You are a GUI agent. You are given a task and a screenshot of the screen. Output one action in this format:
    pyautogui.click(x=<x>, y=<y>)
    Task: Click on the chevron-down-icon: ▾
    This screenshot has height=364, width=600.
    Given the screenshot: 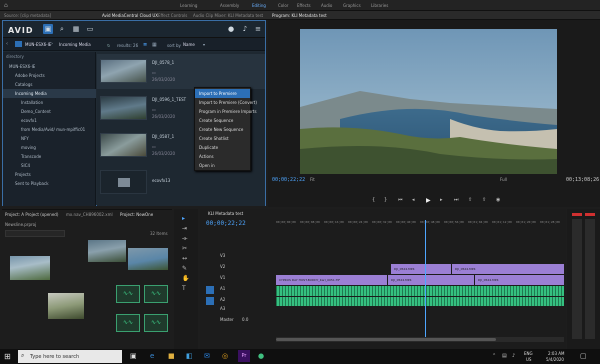 What is the action you would take?
    pyautogui.click(x=204, y=44)
    